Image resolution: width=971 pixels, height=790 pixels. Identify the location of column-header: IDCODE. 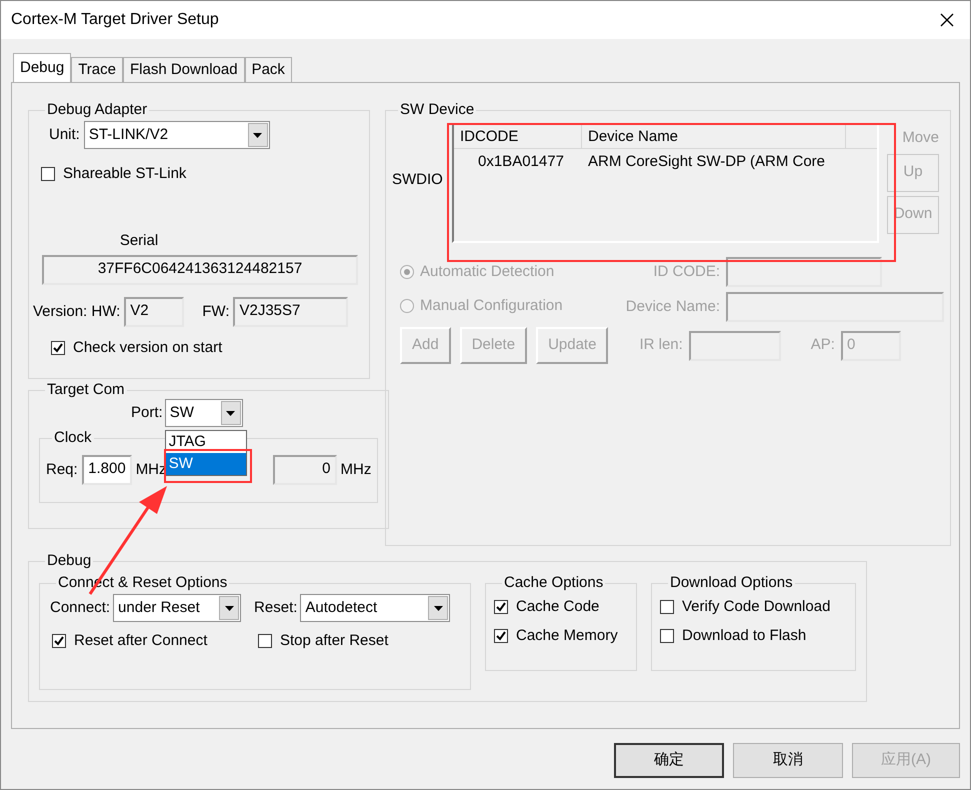
(518, 136).